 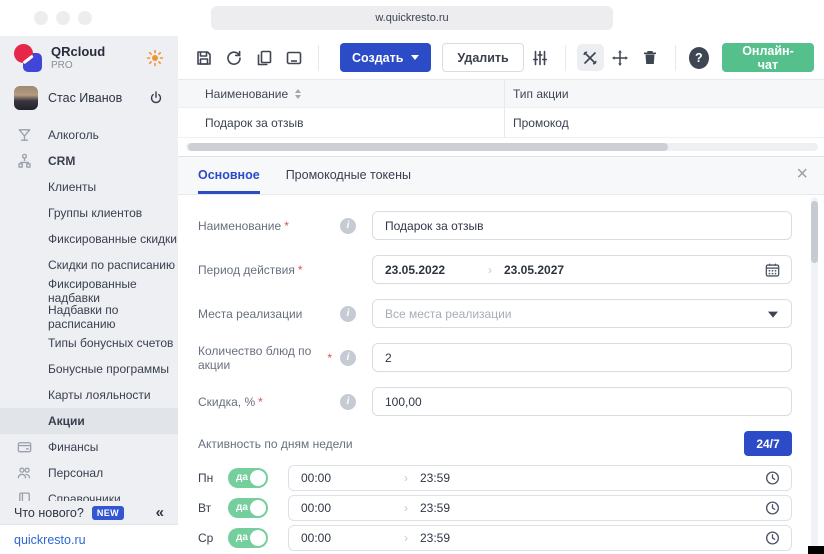 What do you see at coordinates (260, 401) in the screenshot?
I see `required-mark: *` at bounding box center [260, 401].